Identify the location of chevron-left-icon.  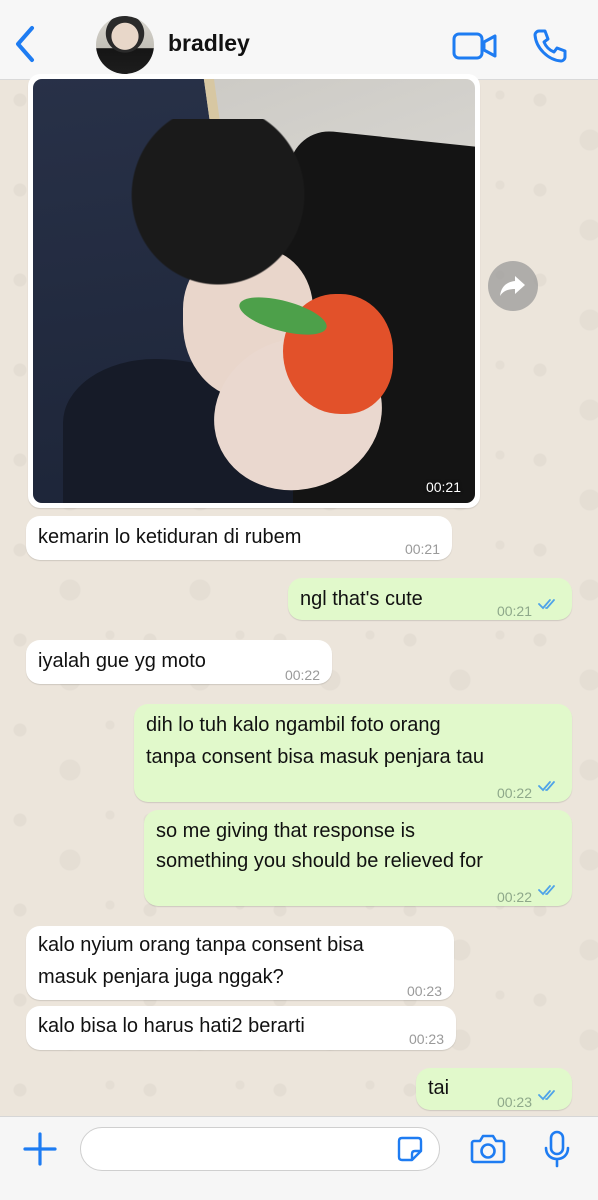
(25, 44).